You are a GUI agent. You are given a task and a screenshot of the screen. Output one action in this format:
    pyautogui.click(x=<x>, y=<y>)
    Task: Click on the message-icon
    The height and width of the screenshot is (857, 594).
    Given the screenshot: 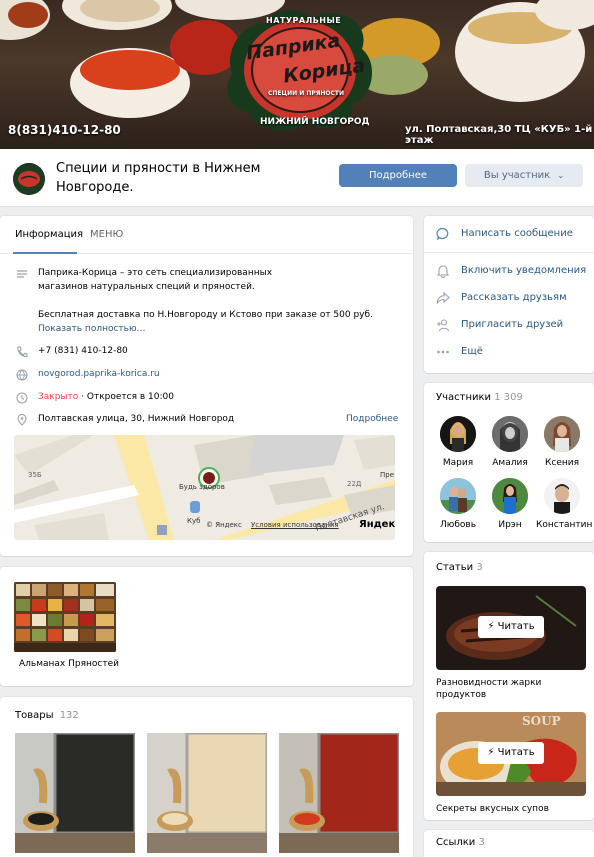 What is the action you would take?
    pyautogui.click(x=442, y=233)
    